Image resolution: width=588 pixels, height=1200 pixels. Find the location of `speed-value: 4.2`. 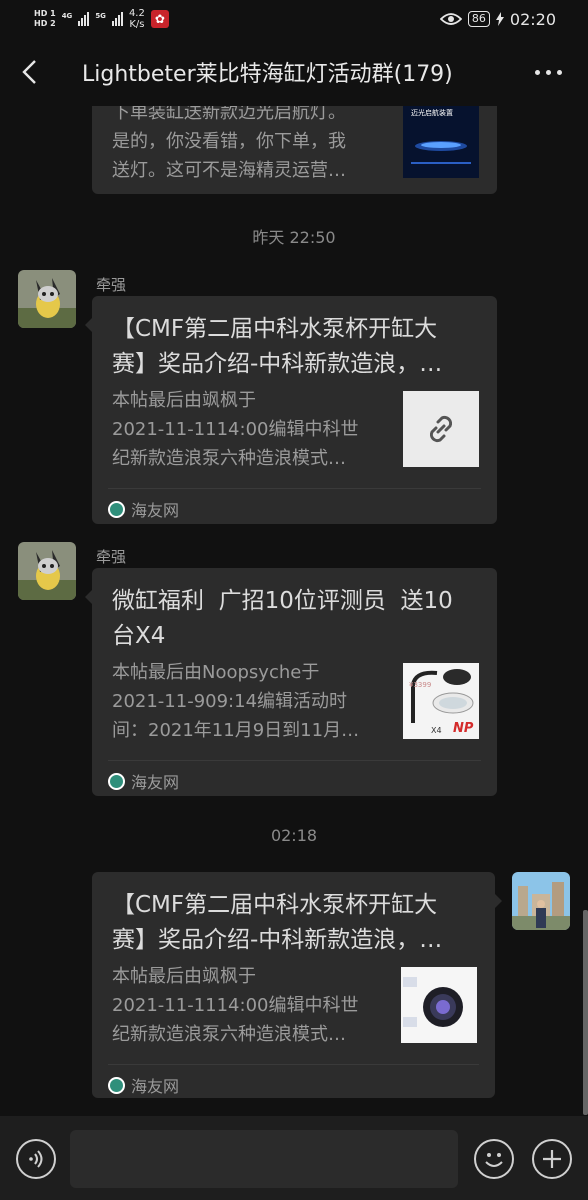

speed-value: 4.2 is located at coordinates (136, 13).